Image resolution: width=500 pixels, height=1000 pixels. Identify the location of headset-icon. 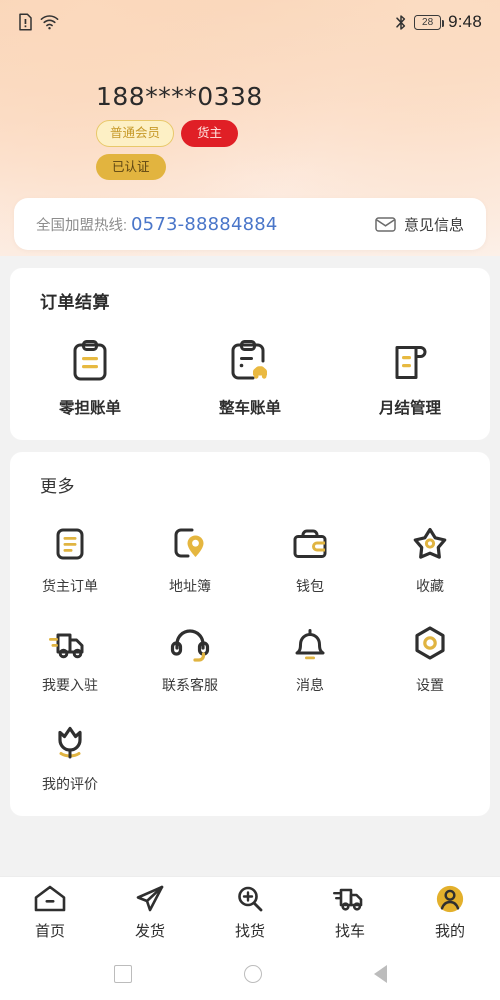
(190, 642).